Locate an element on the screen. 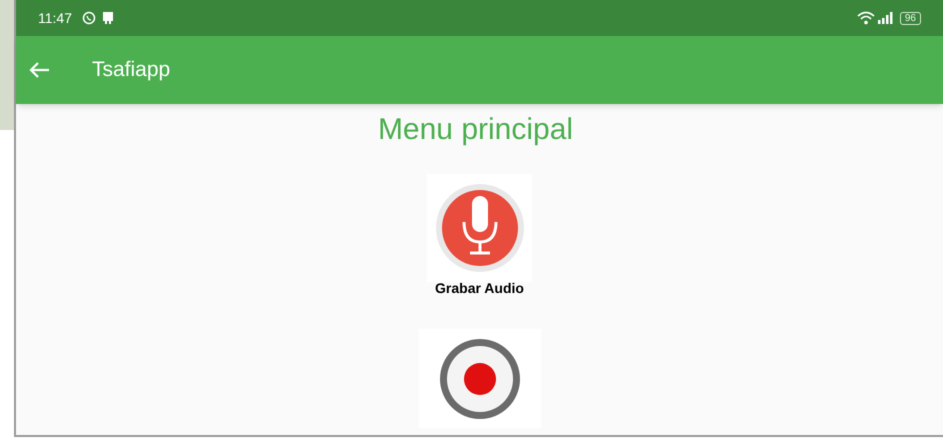  status-time: 11:47 is located at coordinates (55, 18).